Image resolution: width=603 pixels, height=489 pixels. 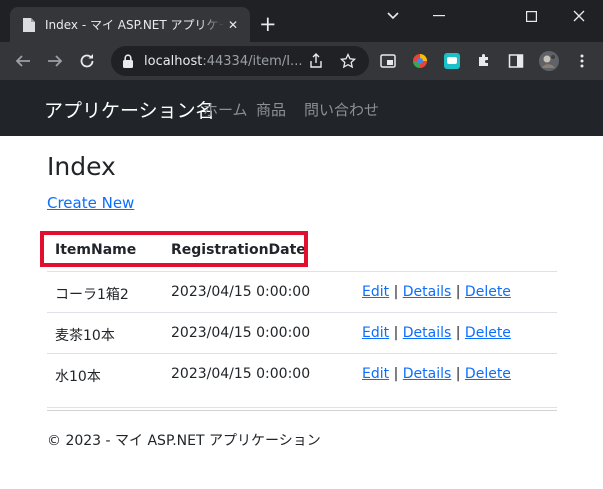 I want to click on nav-link-home: ホーム, so click(x=225, y=109).